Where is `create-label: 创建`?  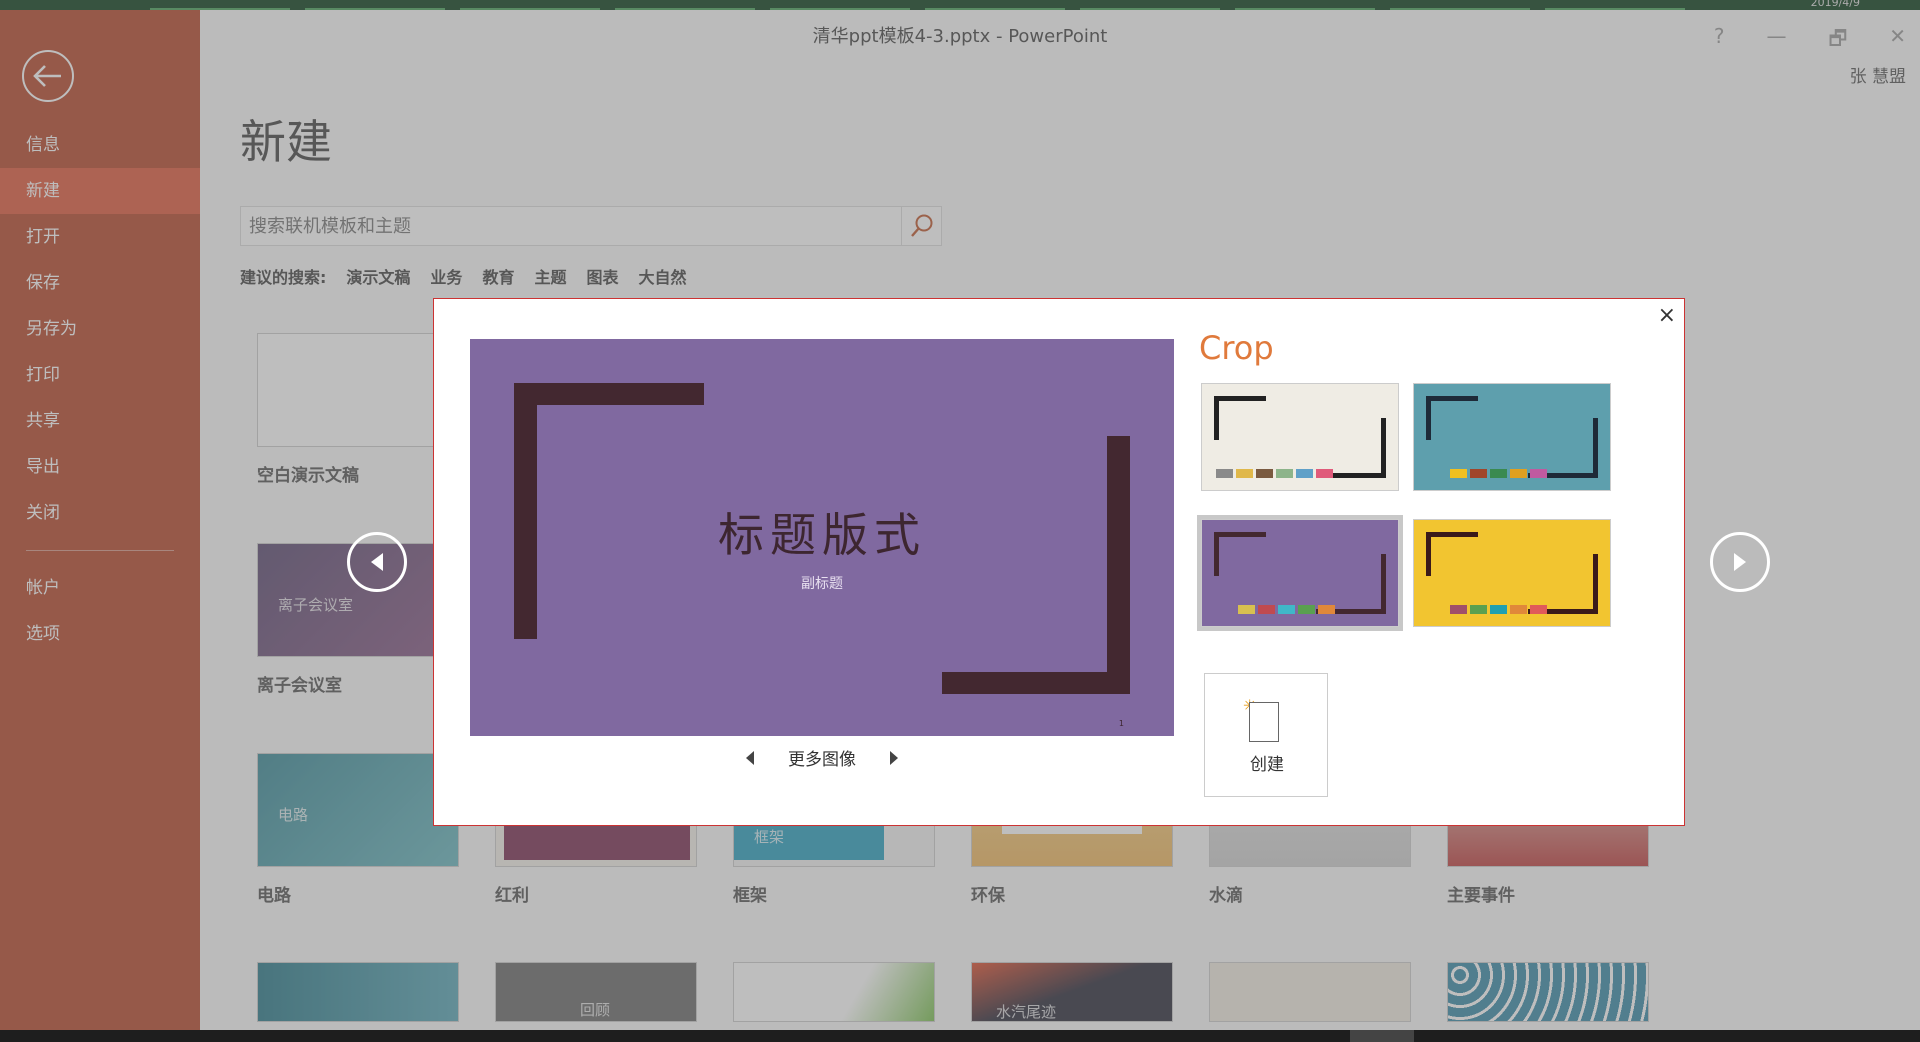
create-label: 创建 is located at coordinates (1267, 765).